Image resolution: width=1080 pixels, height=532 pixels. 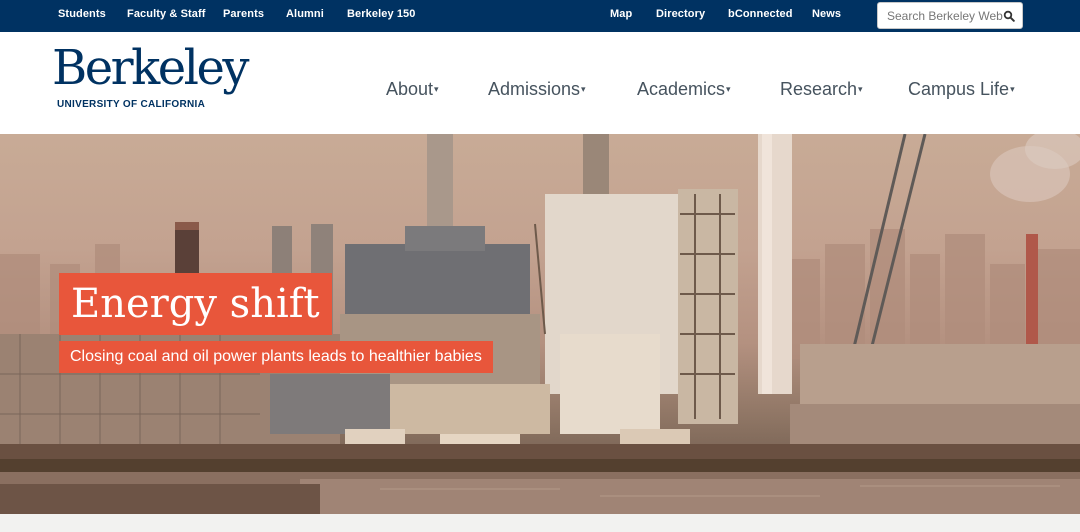 I want to click on search-icon, so click(x=1009, y=16).